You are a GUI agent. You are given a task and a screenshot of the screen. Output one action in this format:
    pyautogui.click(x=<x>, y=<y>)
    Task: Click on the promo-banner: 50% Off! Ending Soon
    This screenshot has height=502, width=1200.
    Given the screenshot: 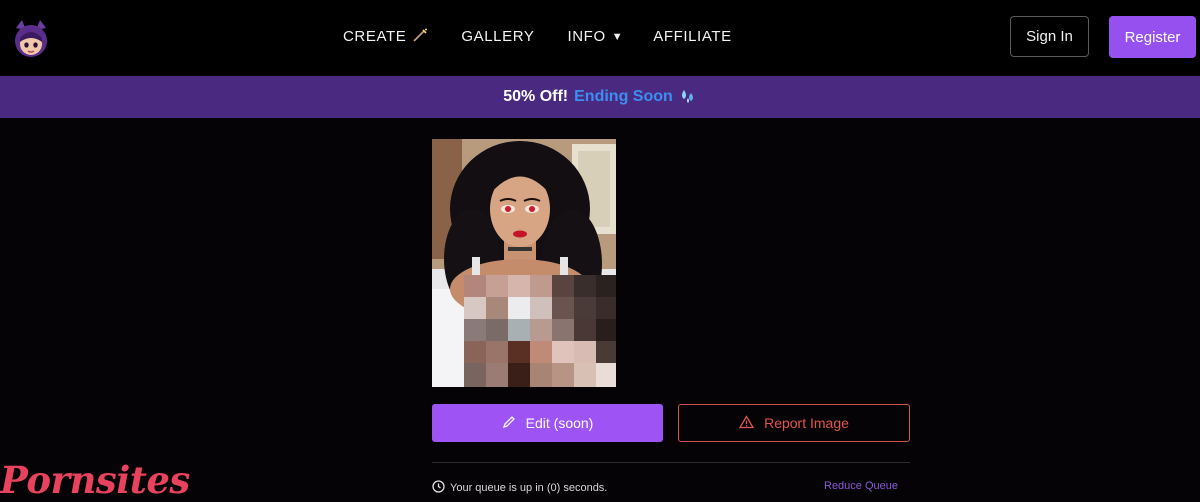 What is the action you would take?
    pyautogui.click(x=600, y=97)
    